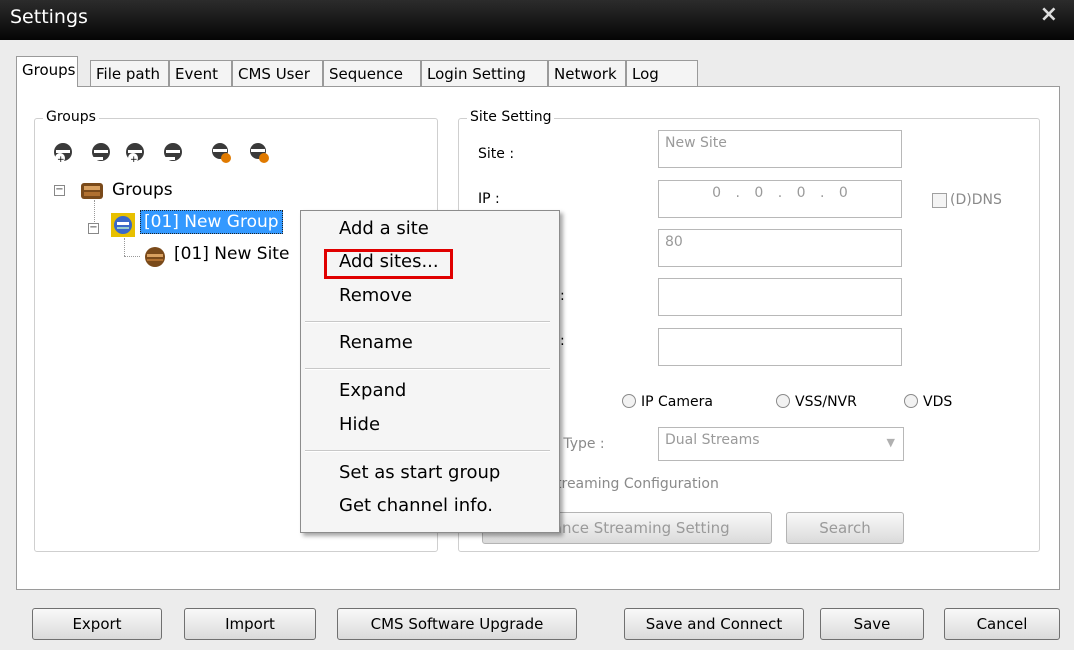  What do you see at coordinates (250, 624) in the screenshot?
I see `import-button: Import` at bounding box center [250, 624].